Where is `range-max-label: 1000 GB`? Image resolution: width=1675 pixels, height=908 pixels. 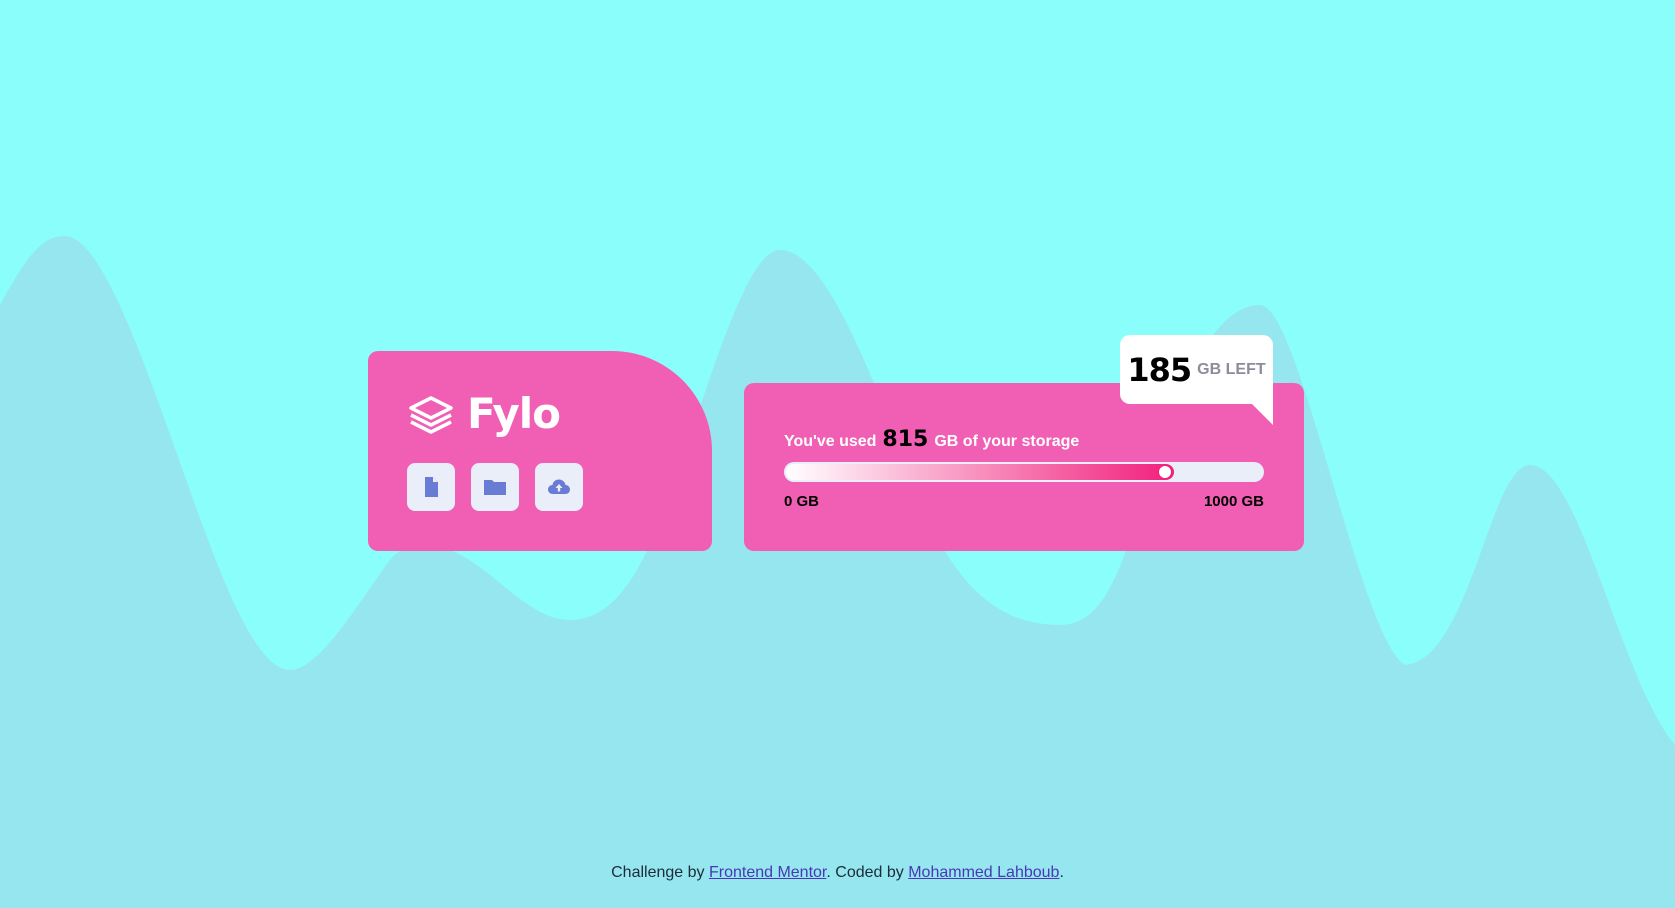 range-max-label: 1000 GB is located at coordinates (1233, 501).